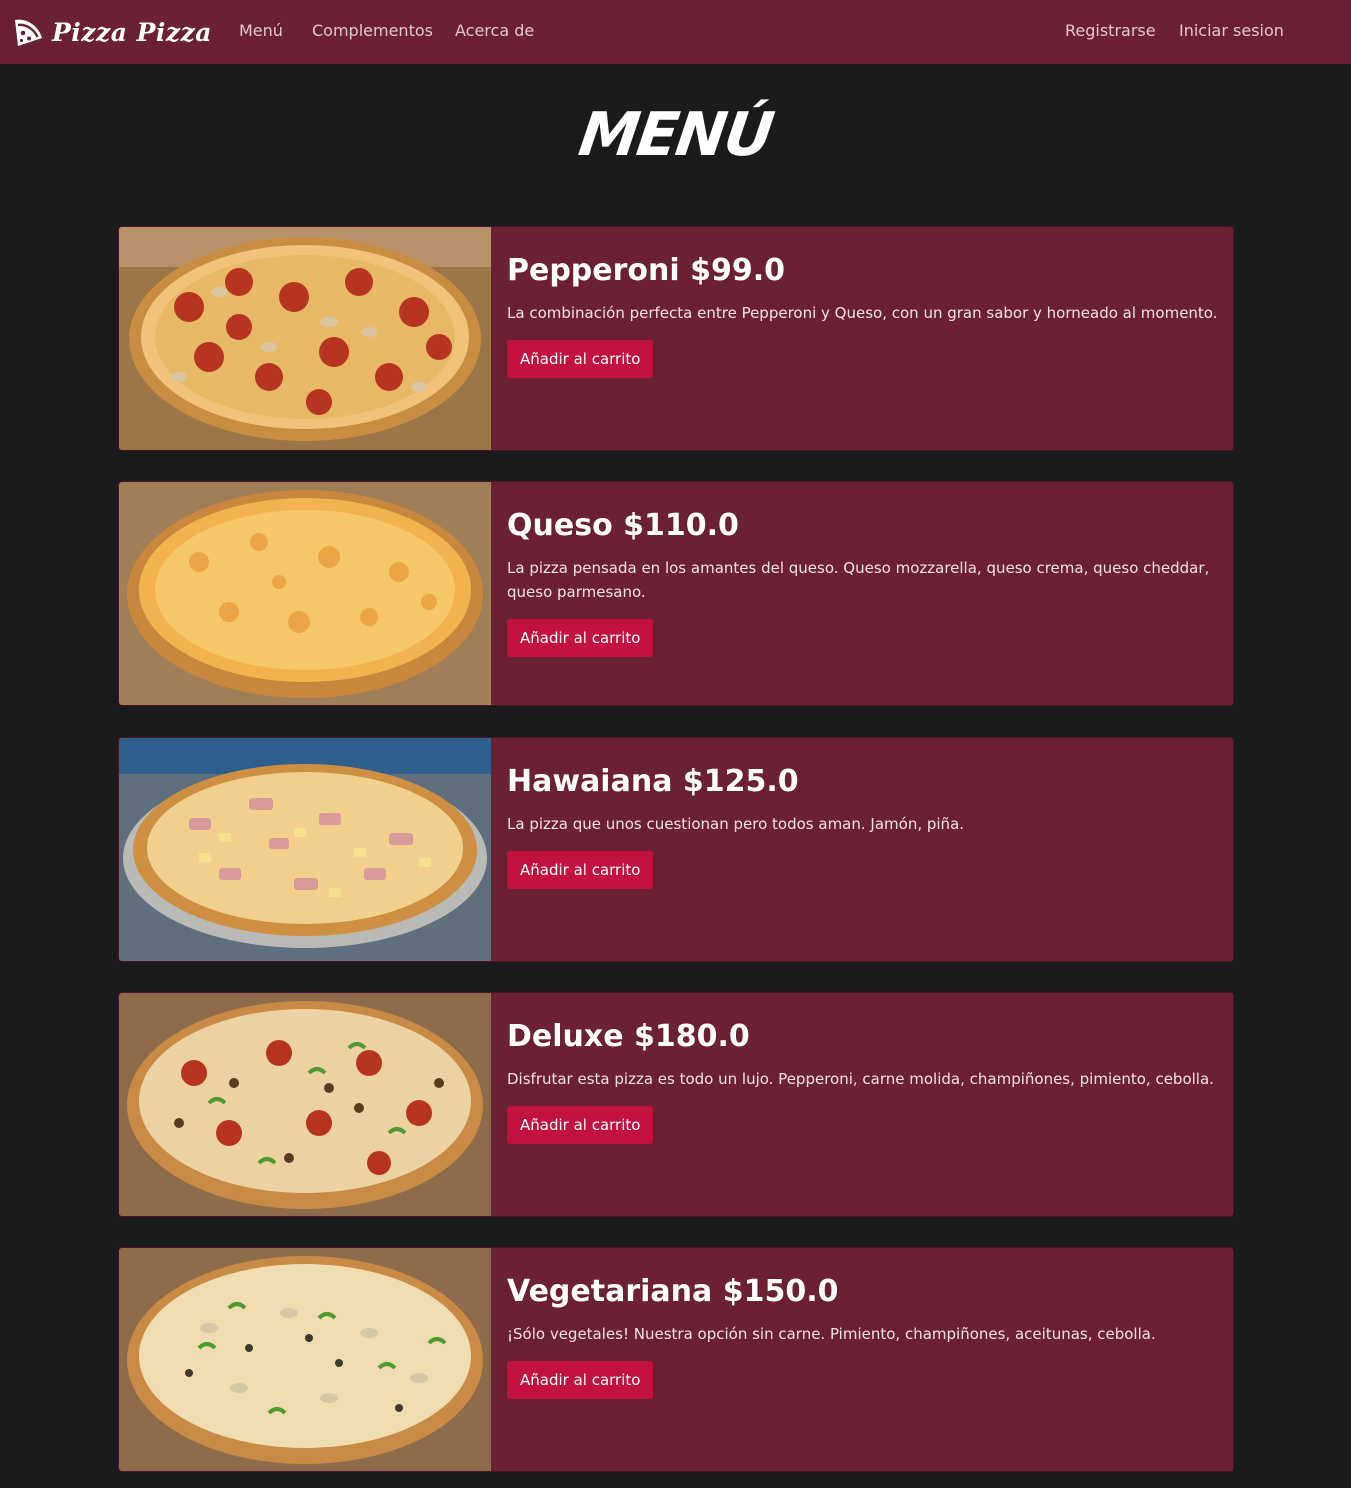 The height and width of the screenshot is (1488, 1351). I want to click on brand: Pizza Pizza, so click(112, 32).